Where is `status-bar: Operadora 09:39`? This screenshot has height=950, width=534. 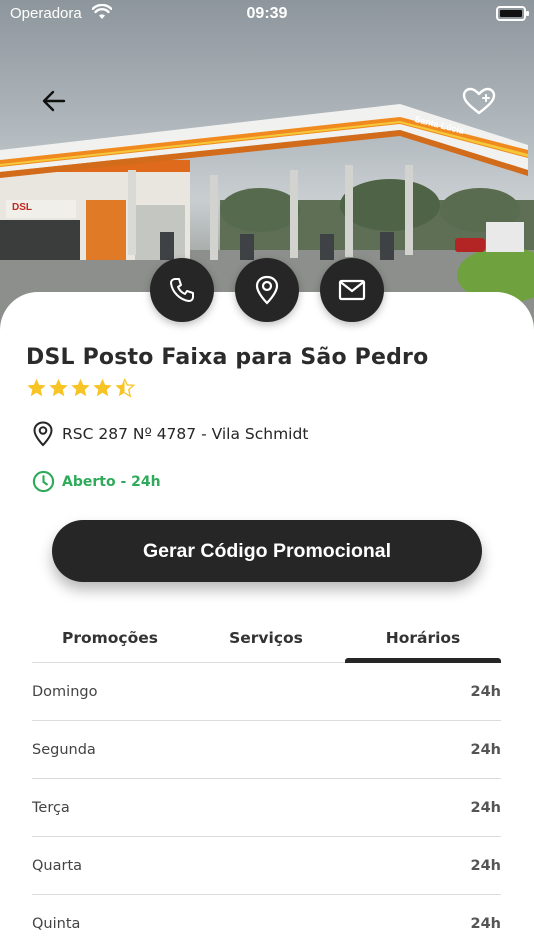 status-bar: Operadora 09:39 is located at coordinates (267, 14).